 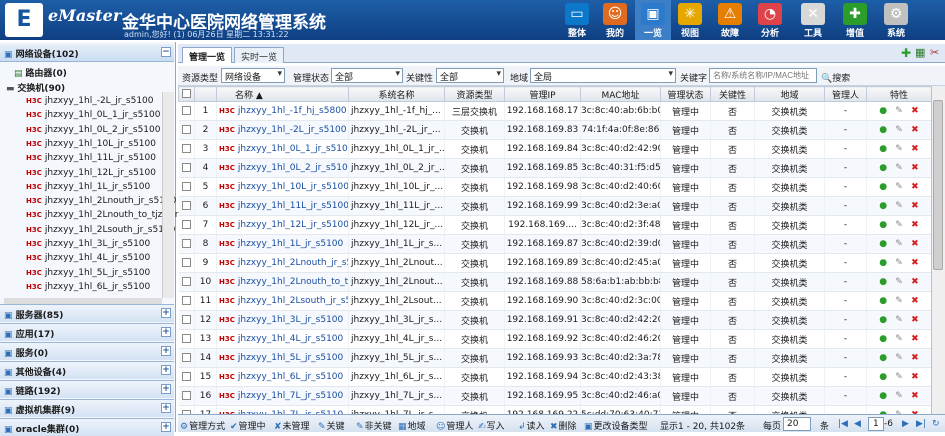 I want to click on footer-button-region: ▦地域, so click(x=412, y=425).